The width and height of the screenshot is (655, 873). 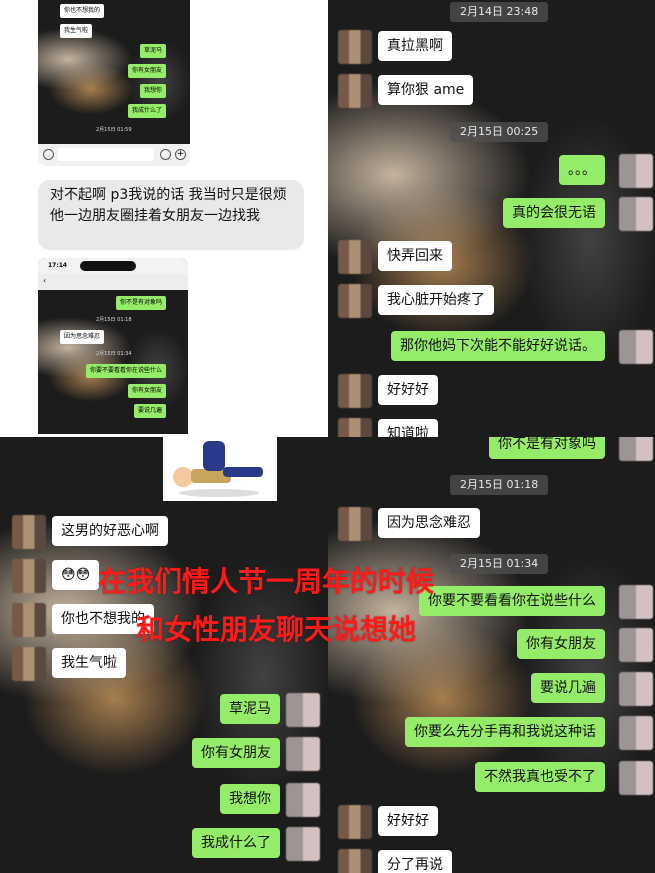 What do you see at coordinates (76, 575) in the screenshot?
I see `chat-message: 😳😳` at bounding box center [76, 575].